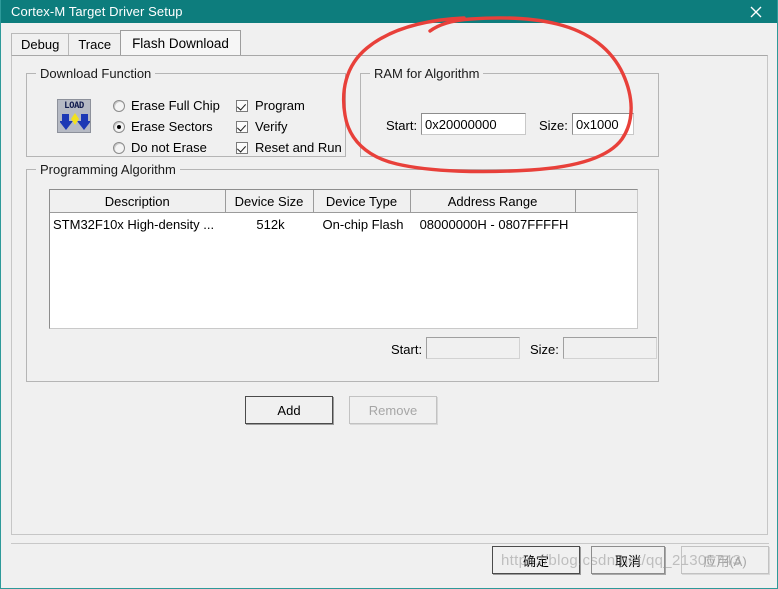 Image resolution: width=778 pixels, height=589 pixels. What do you see at coordinates (270, 224) in the screenshot?
I see `cell-device-size: 512k` at bounding box center [270, 224].